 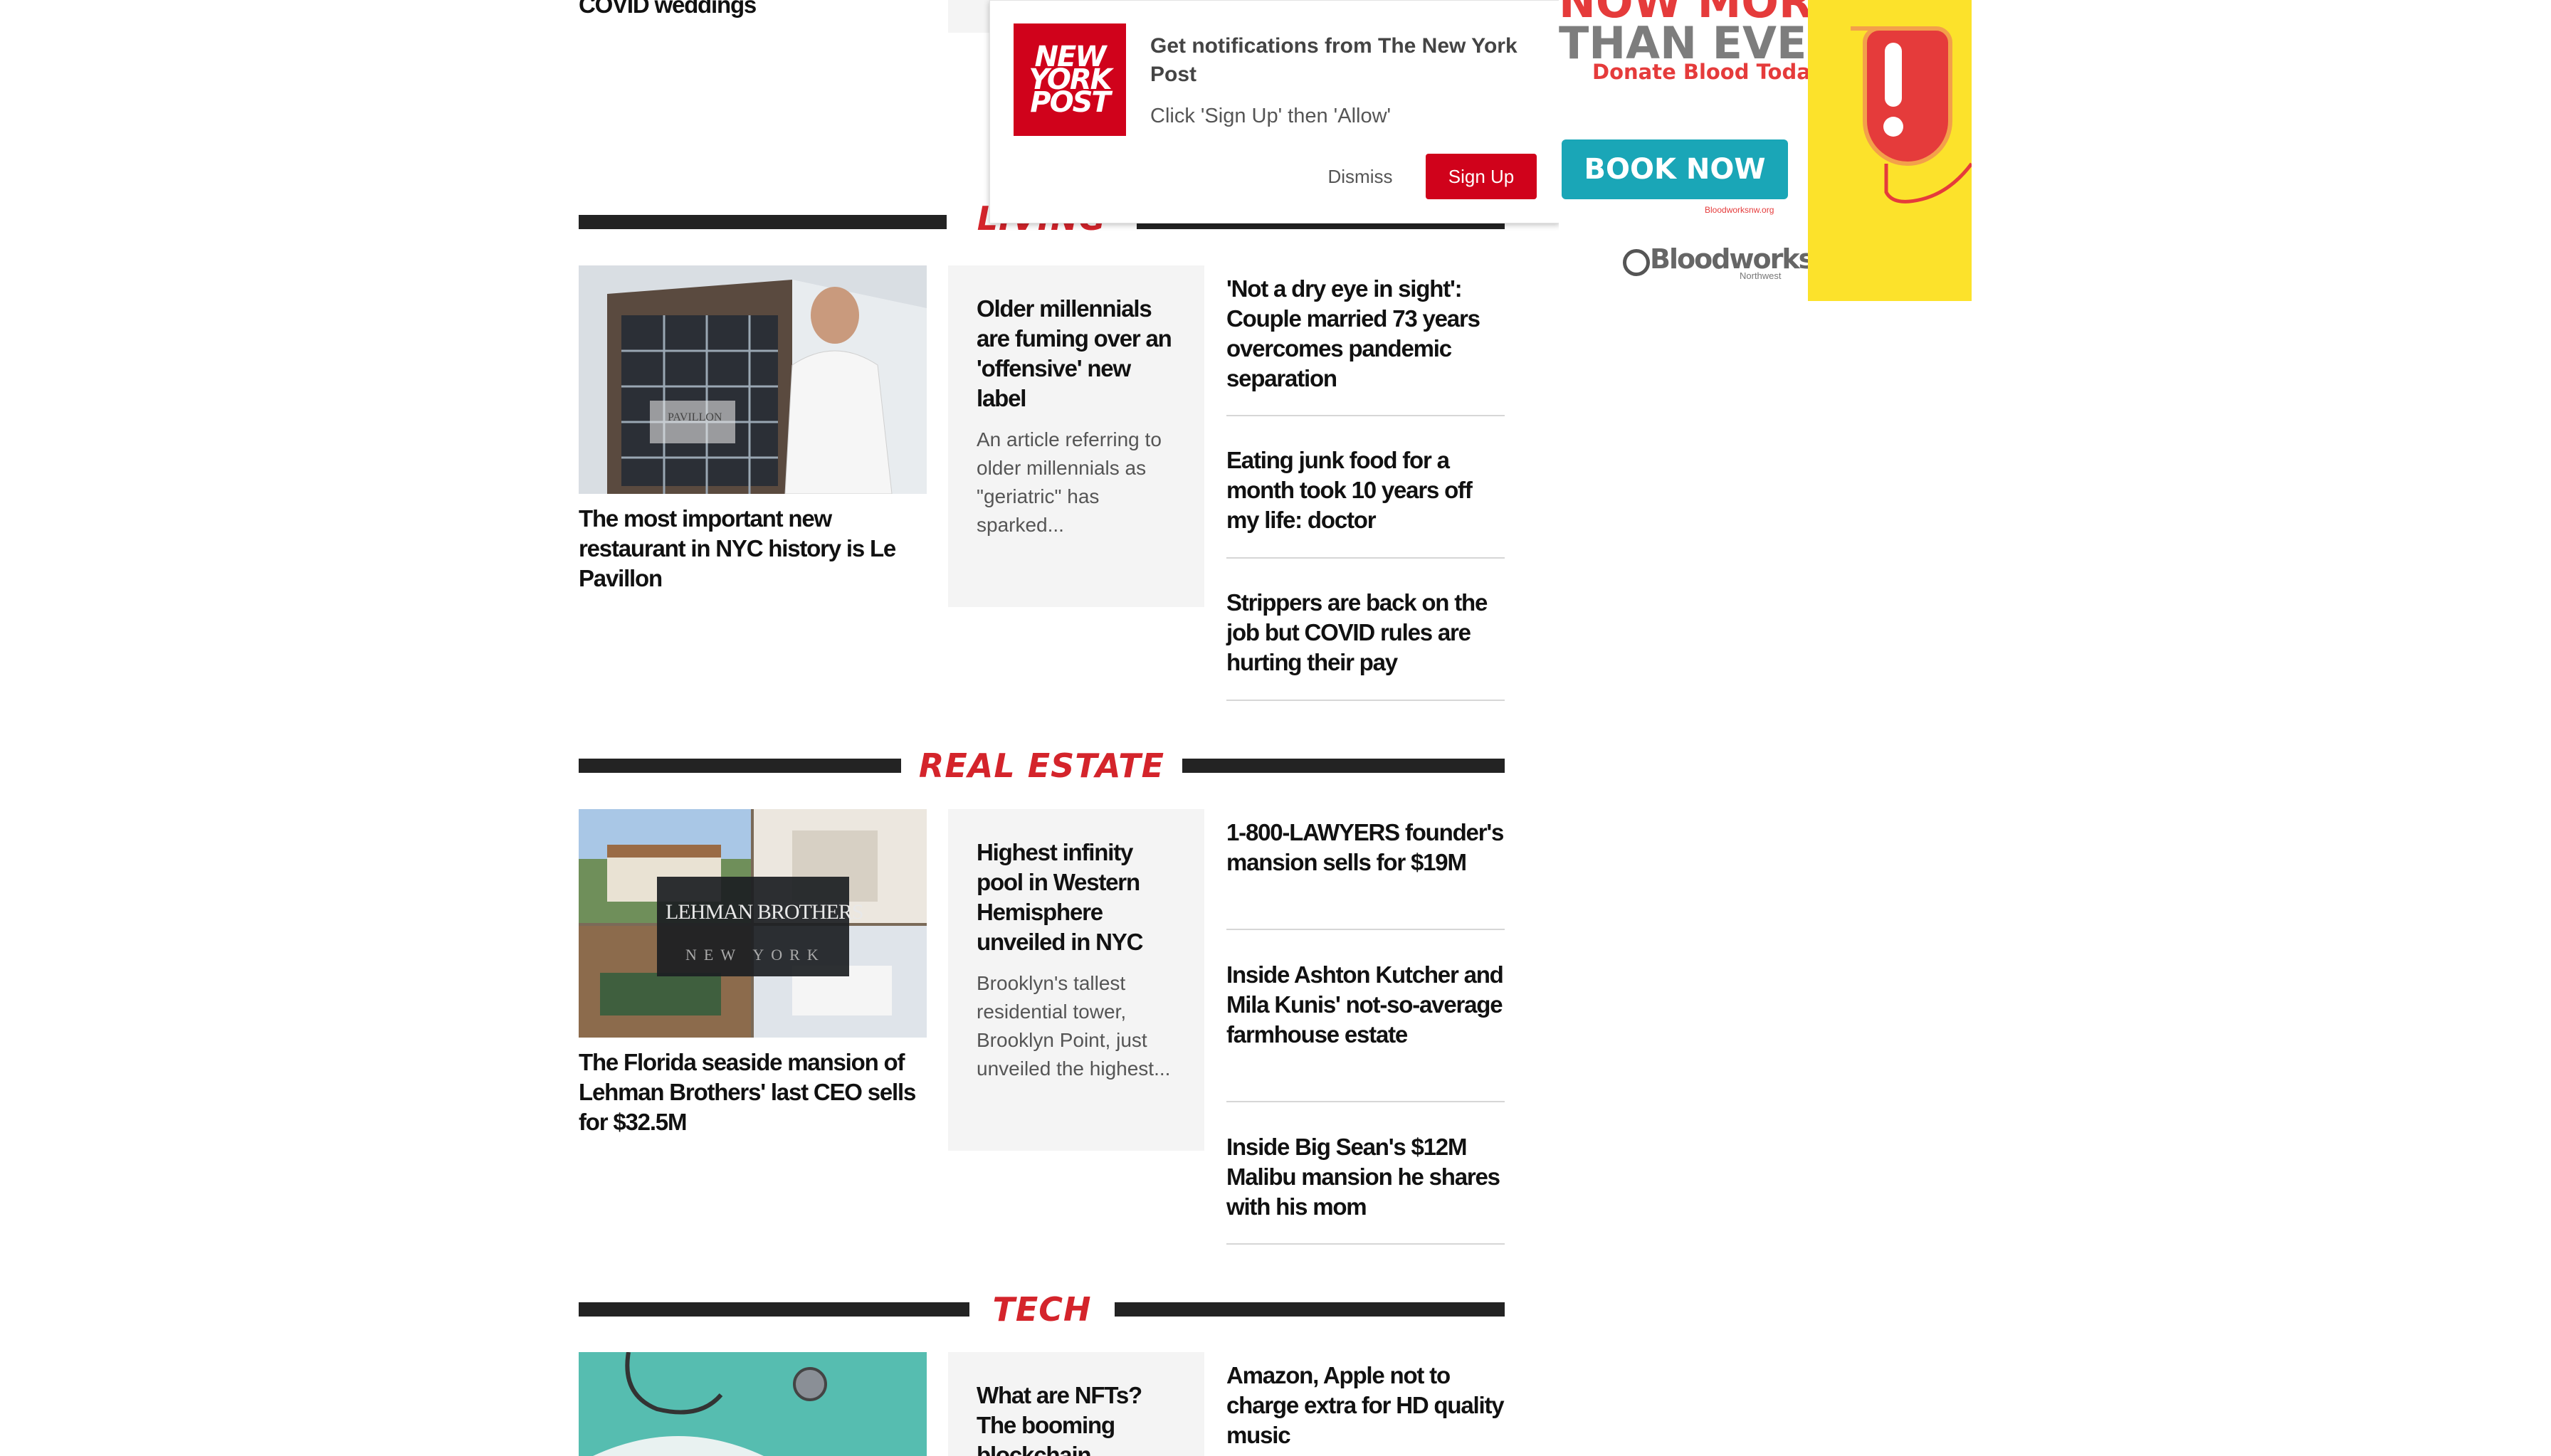 What do you see at coordinates (1740, 210) in the screenshot?
I see `ad-url: Bloodworksnw.org` at bounding box center [1740, 210].